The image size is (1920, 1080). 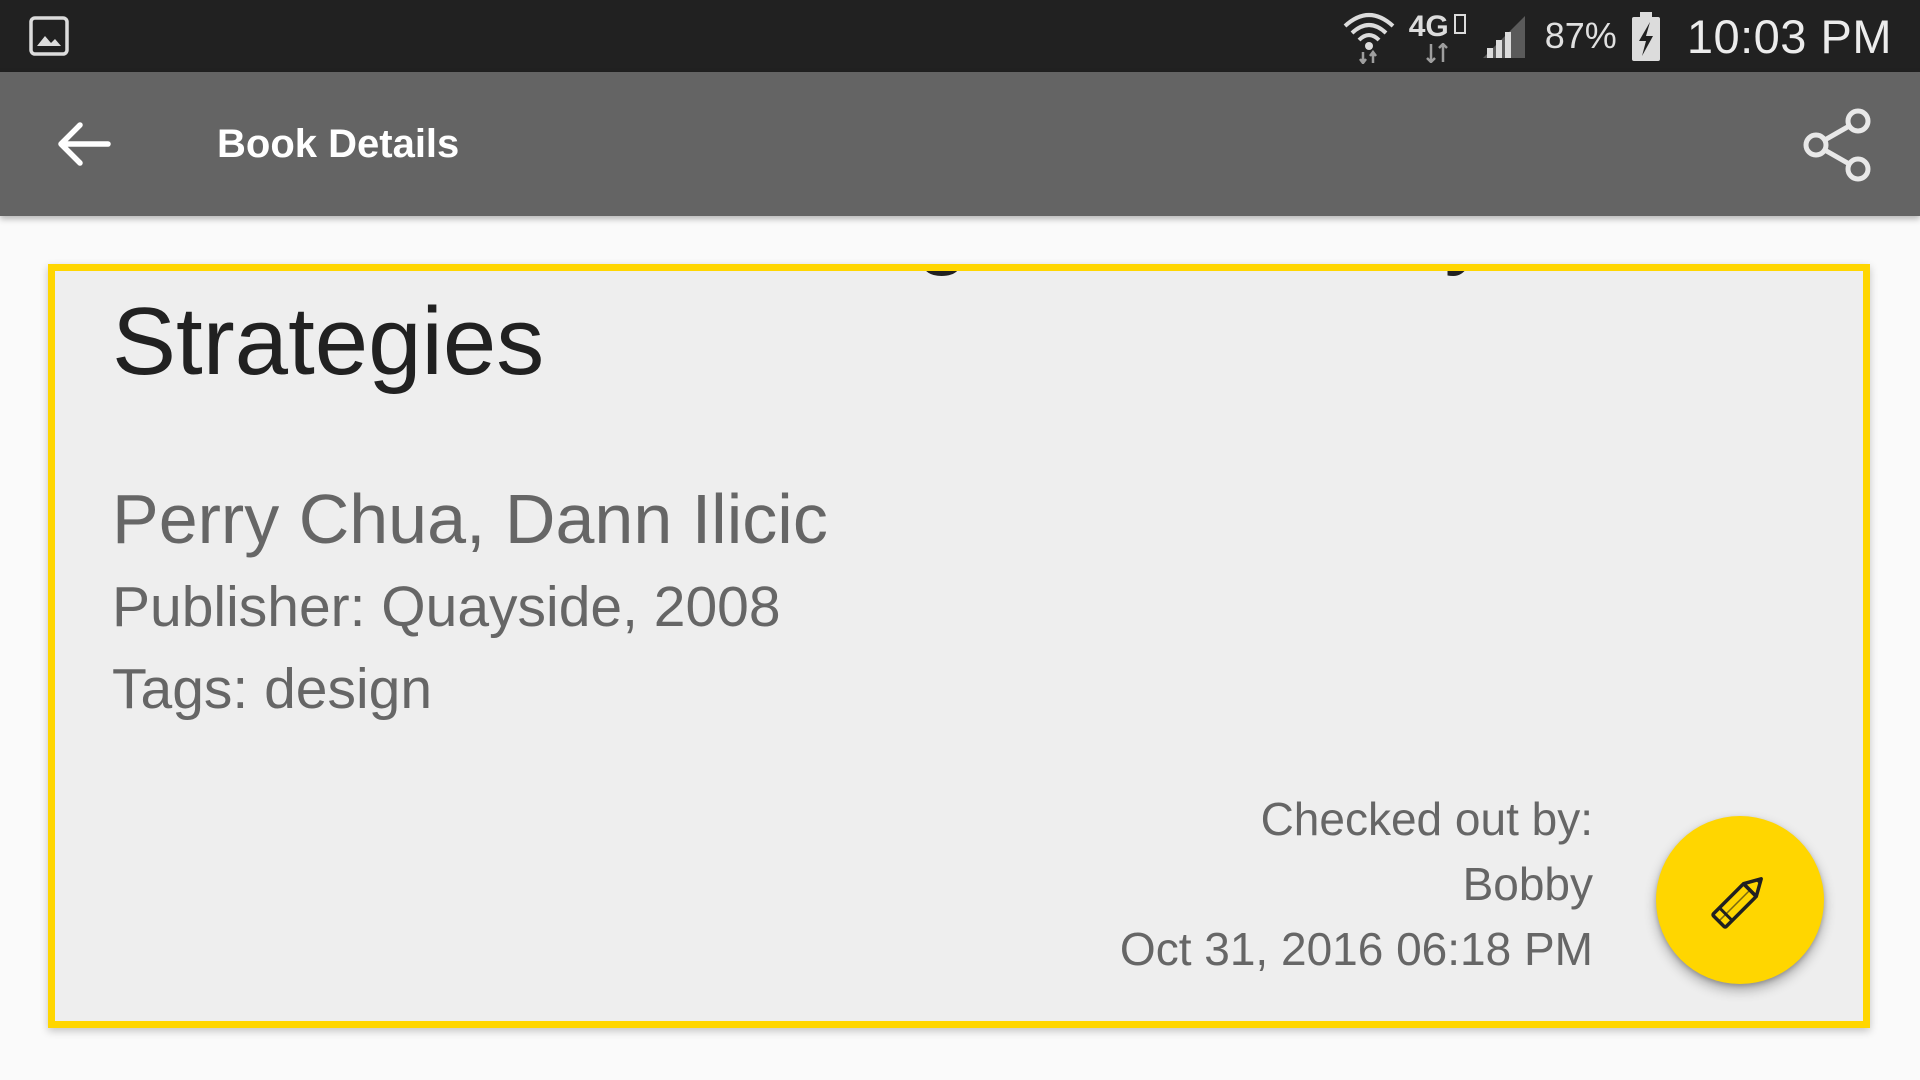 I want to click on edit-button, so click(x=1740, y=900).